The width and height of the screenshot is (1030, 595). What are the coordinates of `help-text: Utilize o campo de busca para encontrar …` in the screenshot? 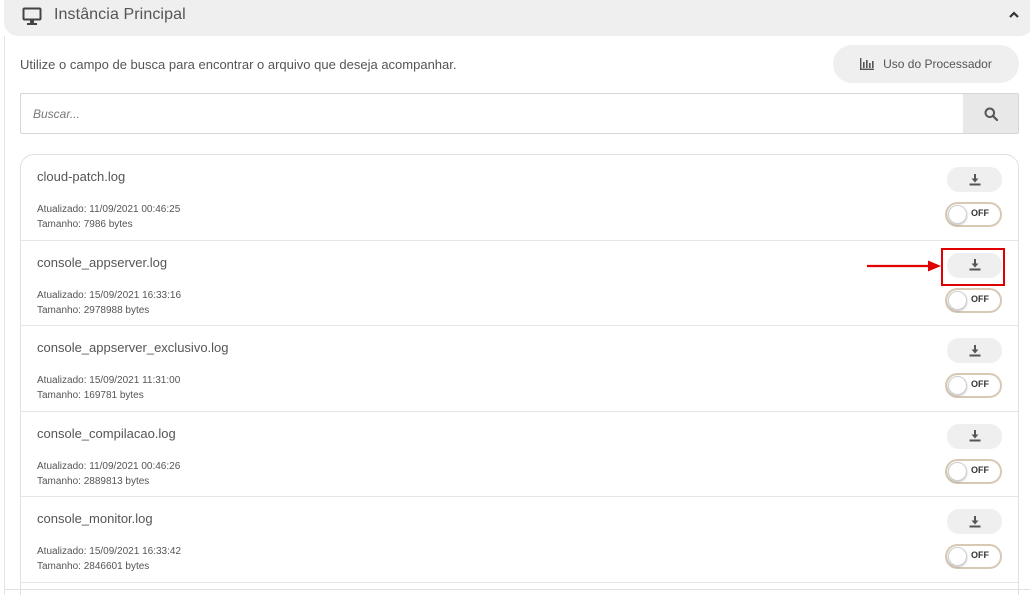 It's located at (238, 64).